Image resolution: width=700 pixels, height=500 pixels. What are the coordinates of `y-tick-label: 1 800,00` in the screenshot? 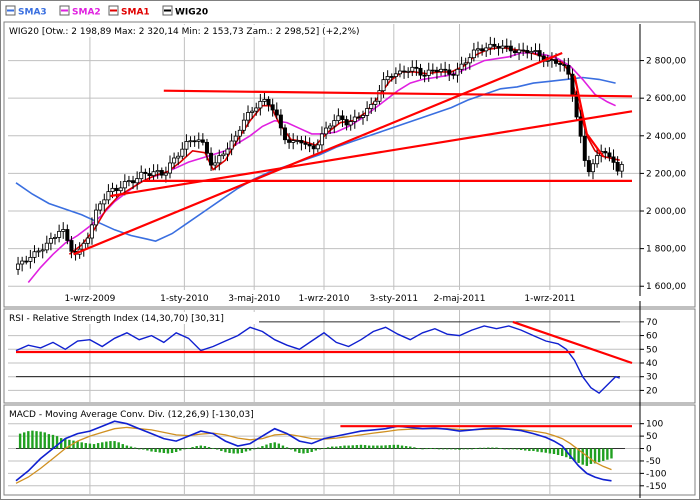 It's located at (666, 250).